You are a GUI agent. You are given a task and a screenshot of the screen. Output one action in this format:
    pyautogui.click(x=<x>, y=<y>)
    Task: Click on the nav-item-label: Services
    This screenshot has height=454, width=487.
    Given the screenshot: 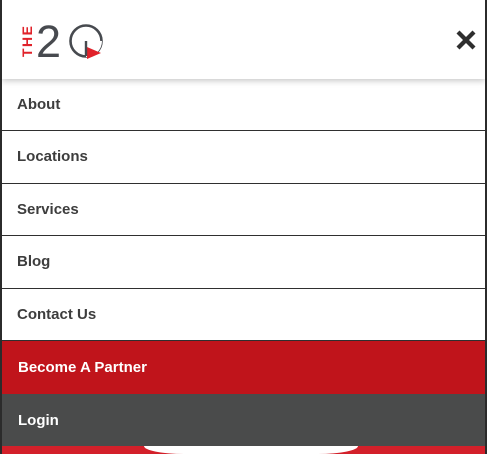 What is the action you would take?
    pyautogui.click(x=48, y=209)
    